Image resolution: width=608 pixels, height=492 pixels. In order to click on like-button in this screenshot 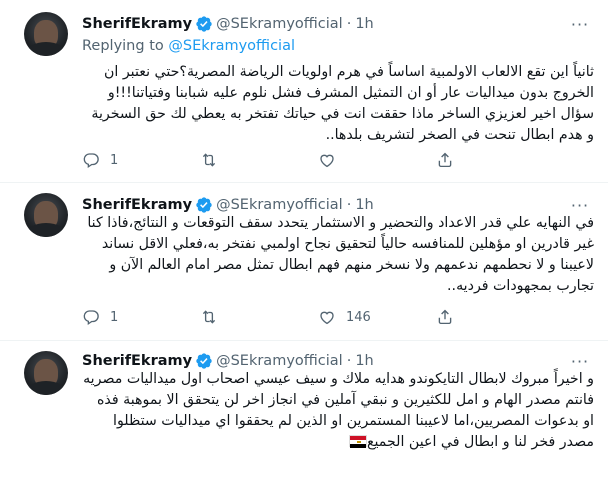, I will do `click(332, 160)`.